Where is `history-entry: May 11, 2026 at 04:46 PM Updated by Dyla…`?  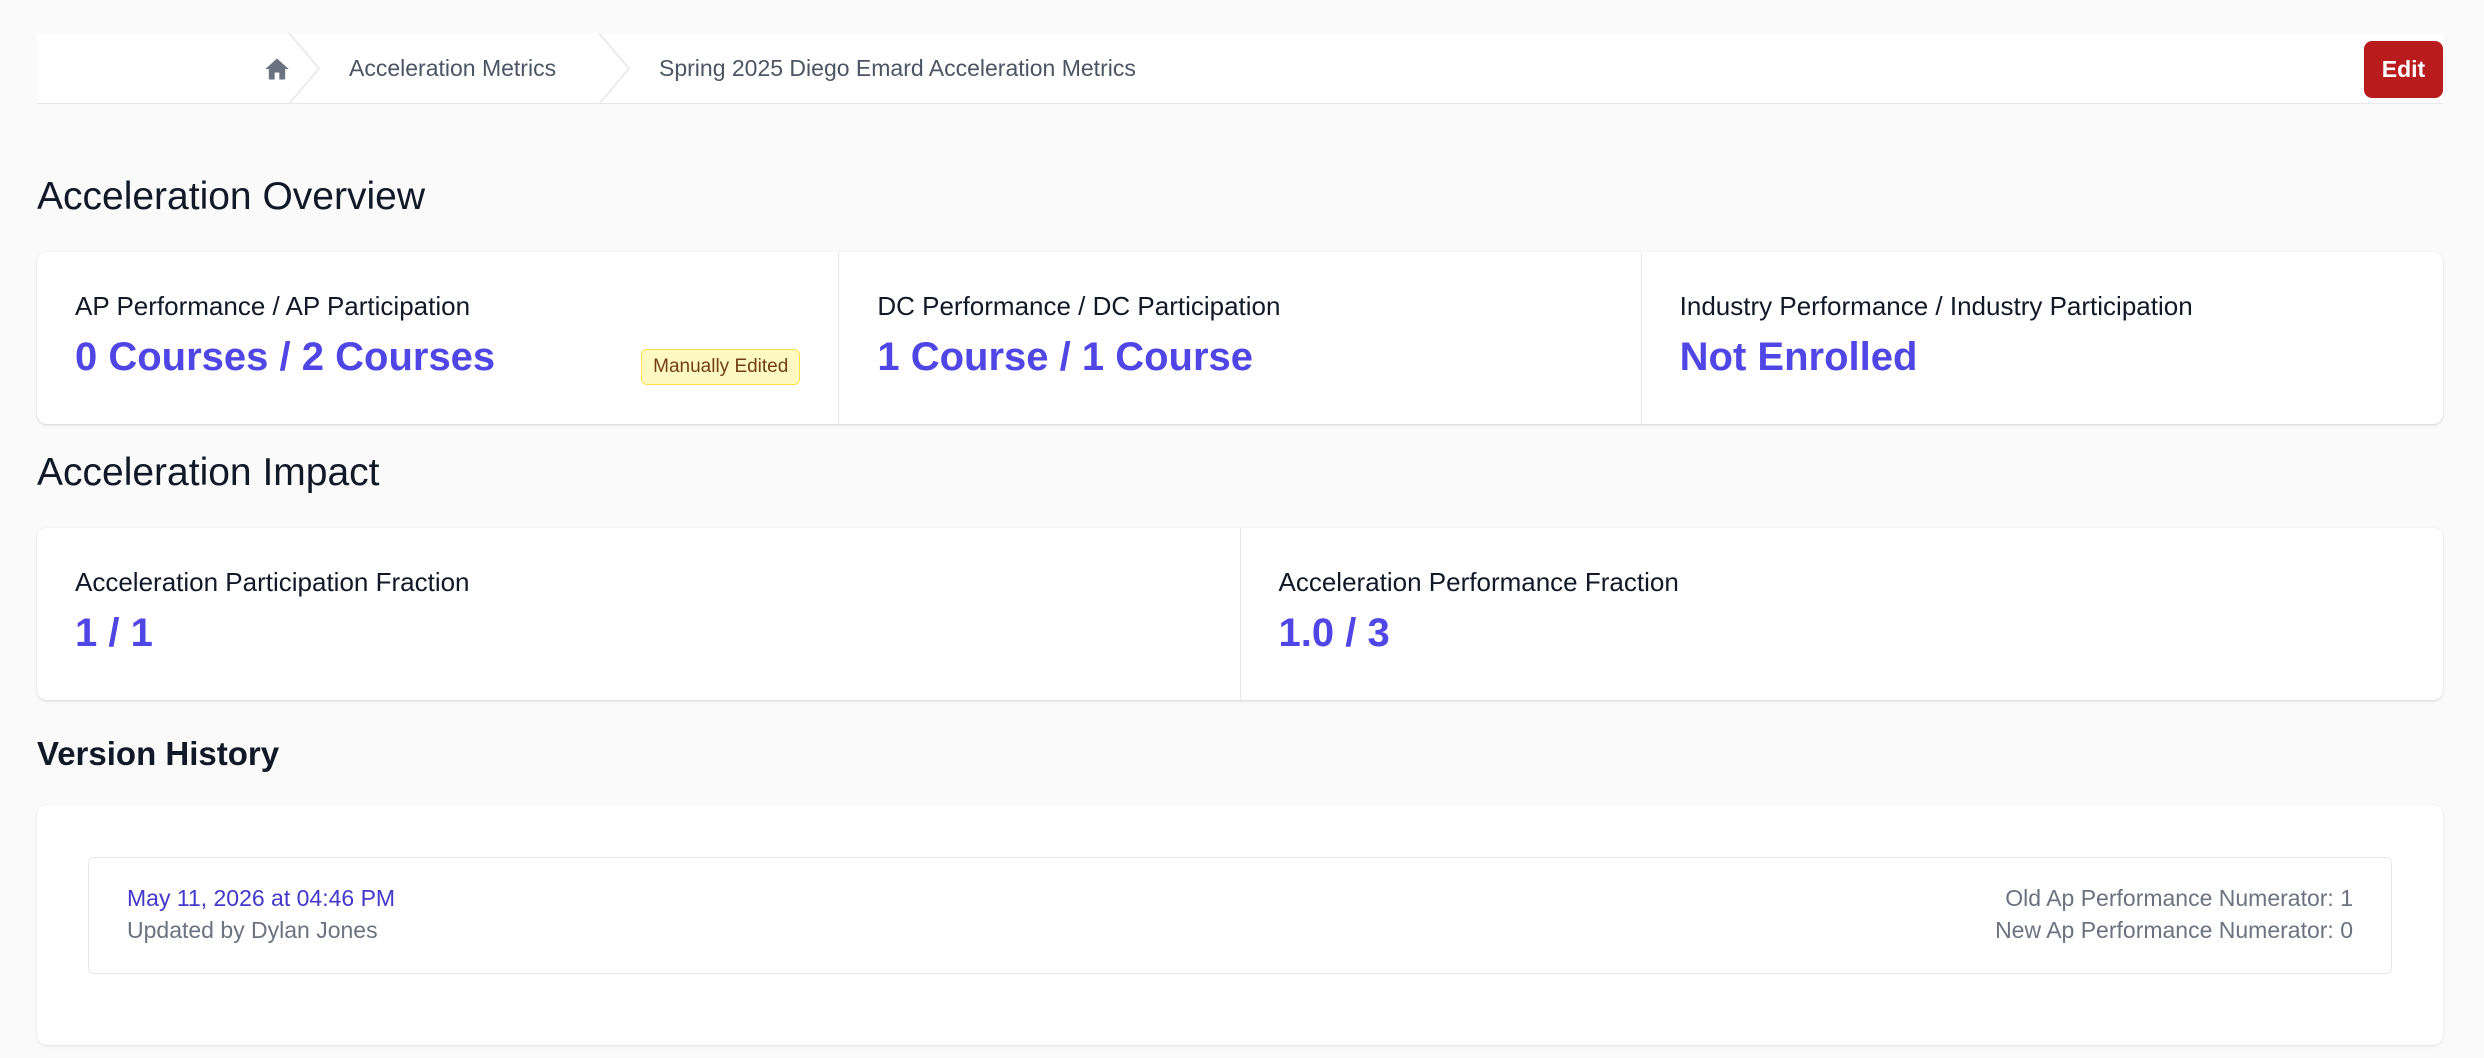 history-entry: May 11, 2026 at 04:46 PM Updated by Dyla… is located at coordinates (1240, 915).